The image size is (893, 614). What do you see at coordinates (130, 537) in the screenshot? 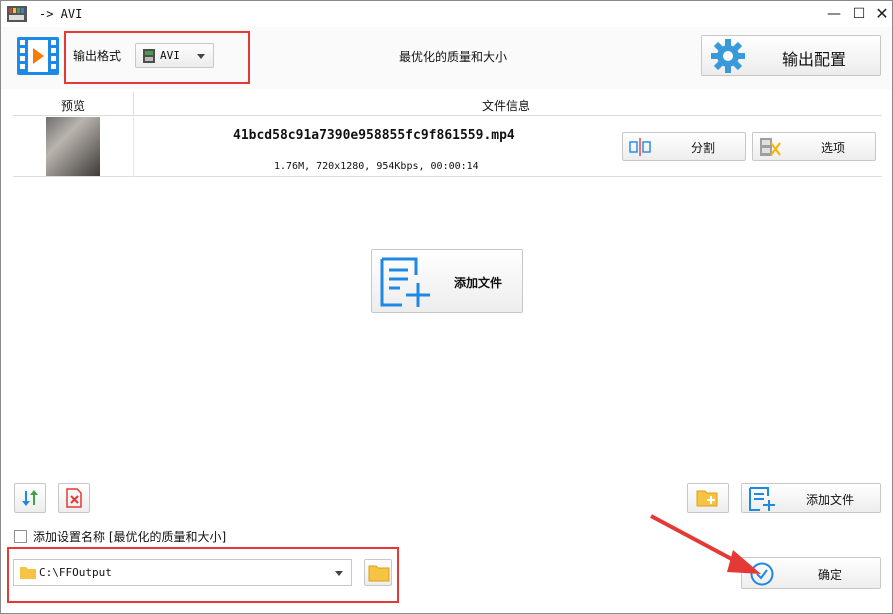
I see `add-preset-name-label: 添加设置名称 [最优化的质量和大小]` at bounding box center [130, 537].